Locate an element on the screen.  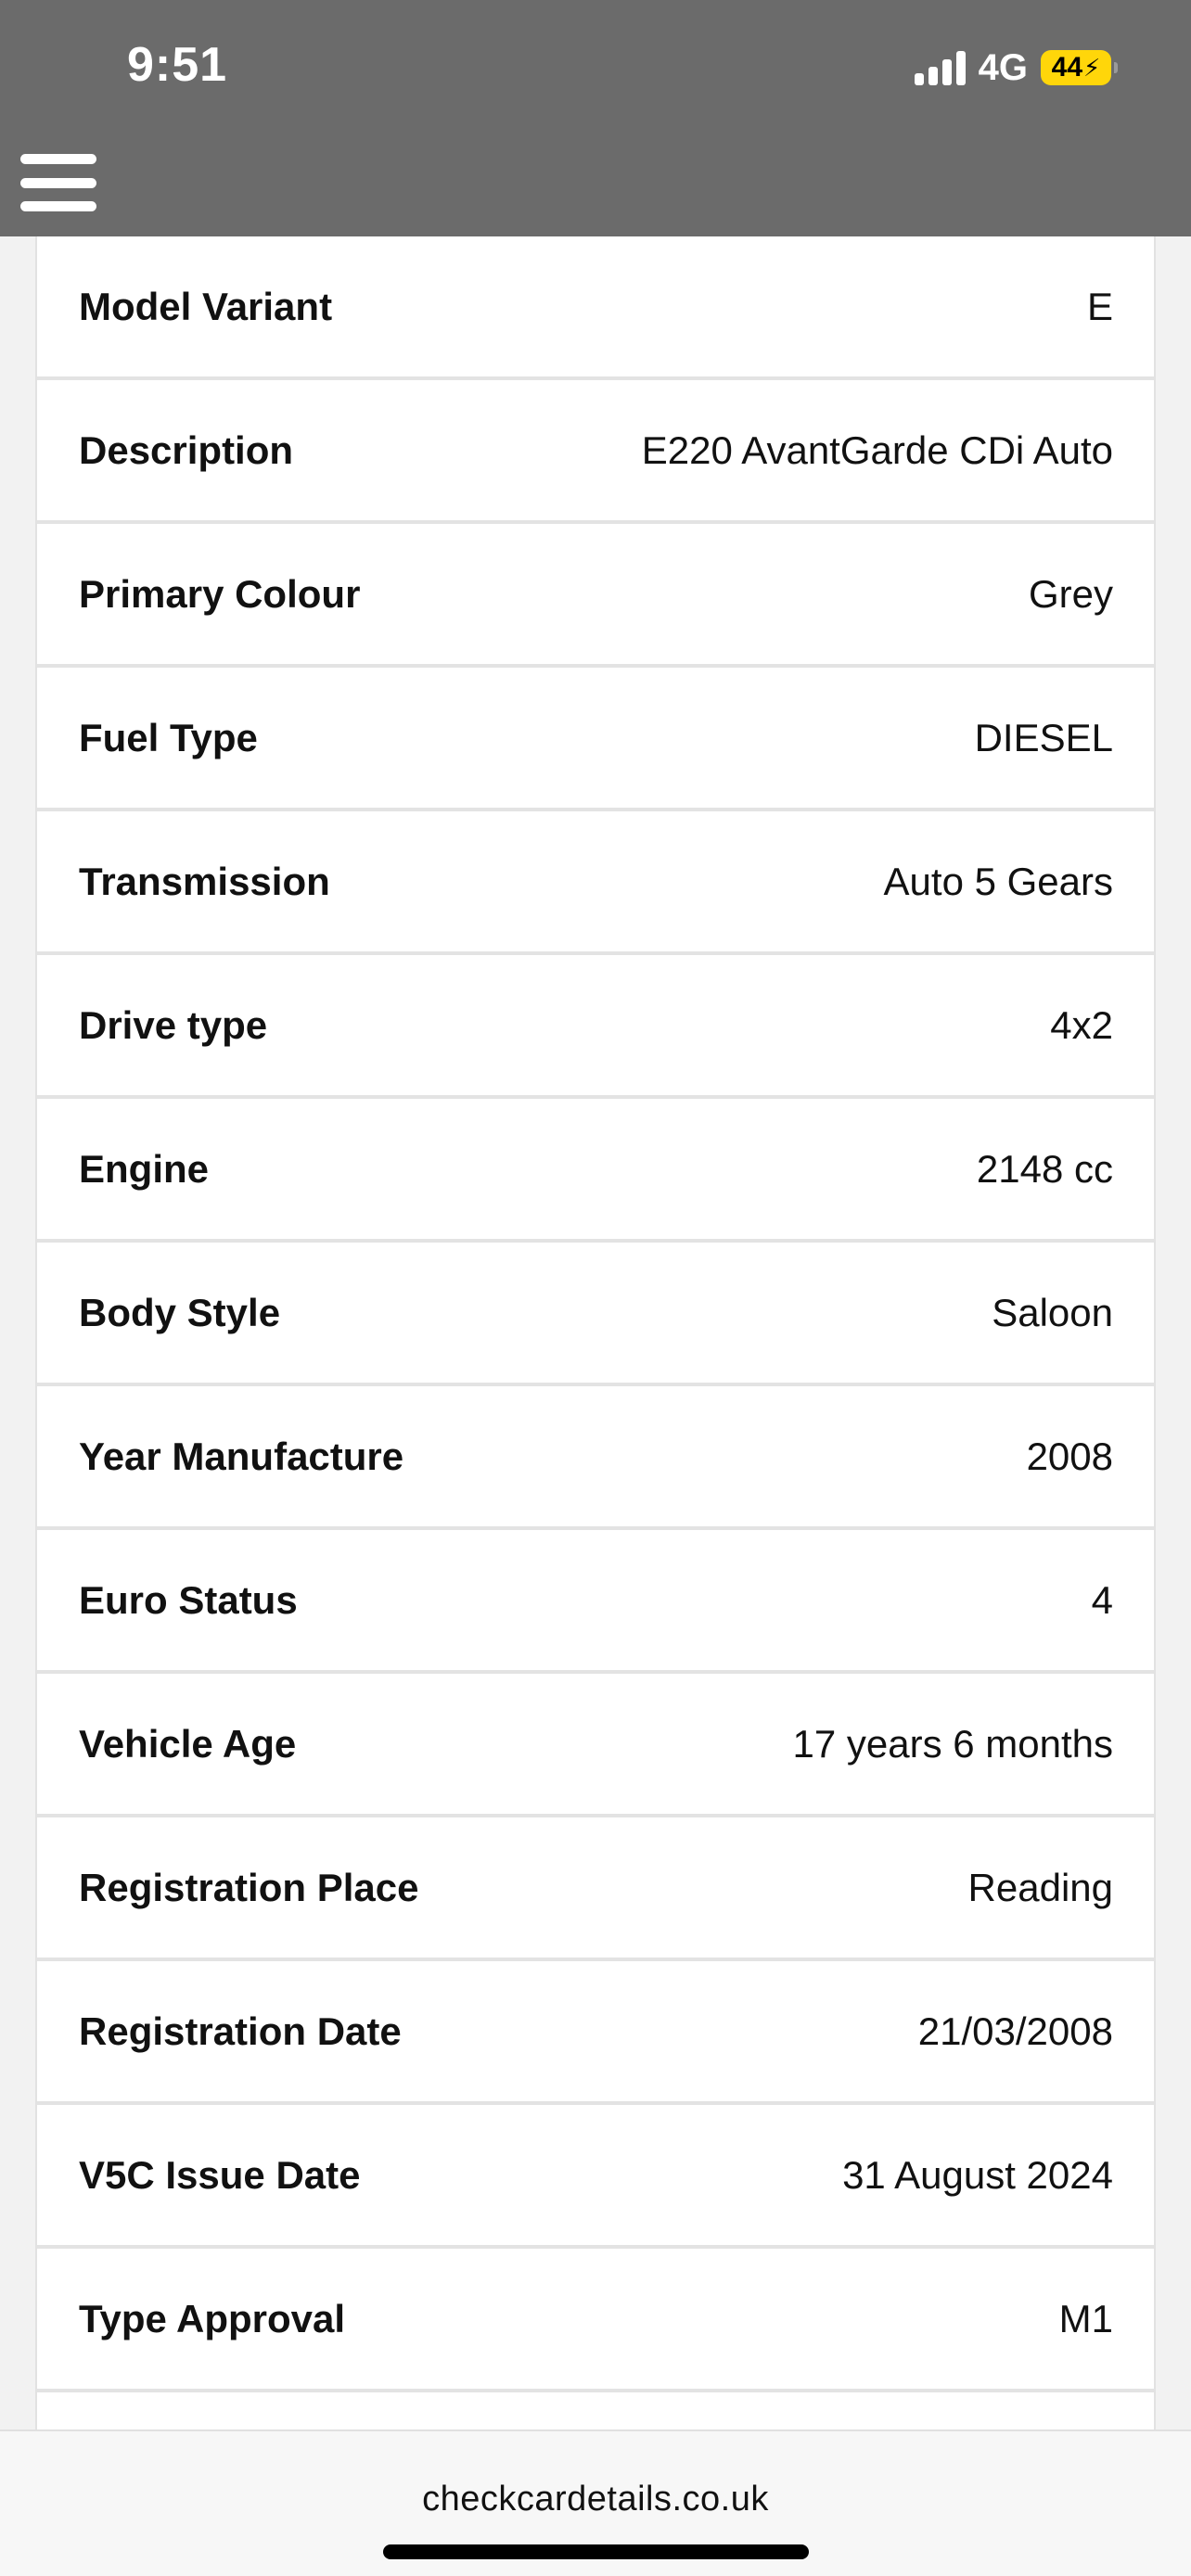
detail-row: Registration Date 21/03/2008 is located at coordinates (595, 2033).